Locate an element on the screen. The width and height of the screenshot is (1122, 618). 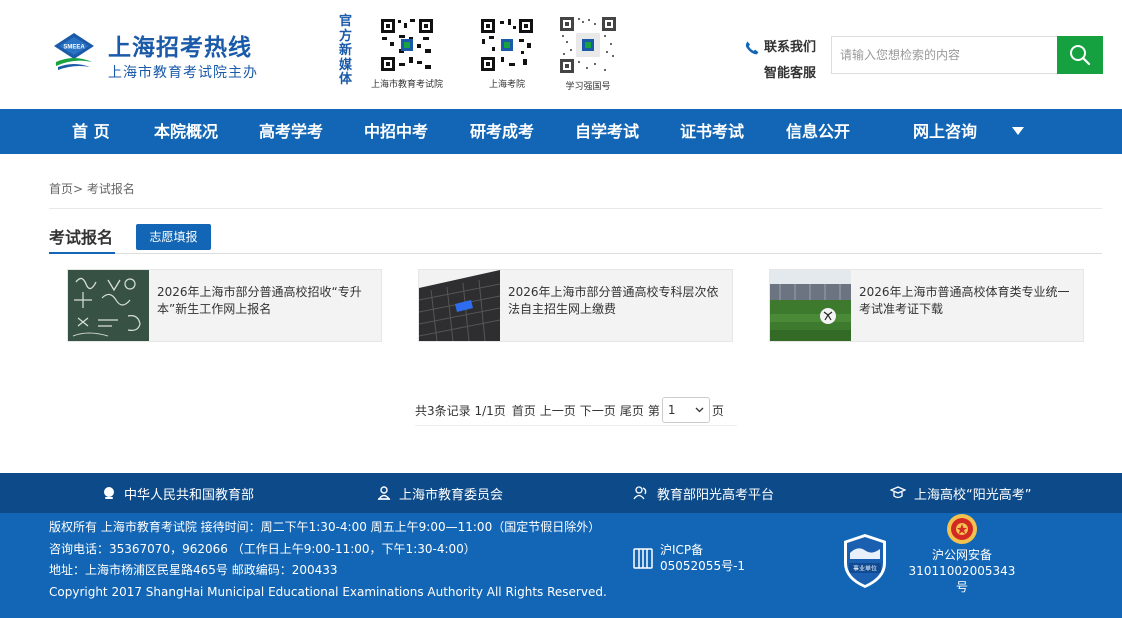
page-select-value: 1 is located at coordinates (671, 410).